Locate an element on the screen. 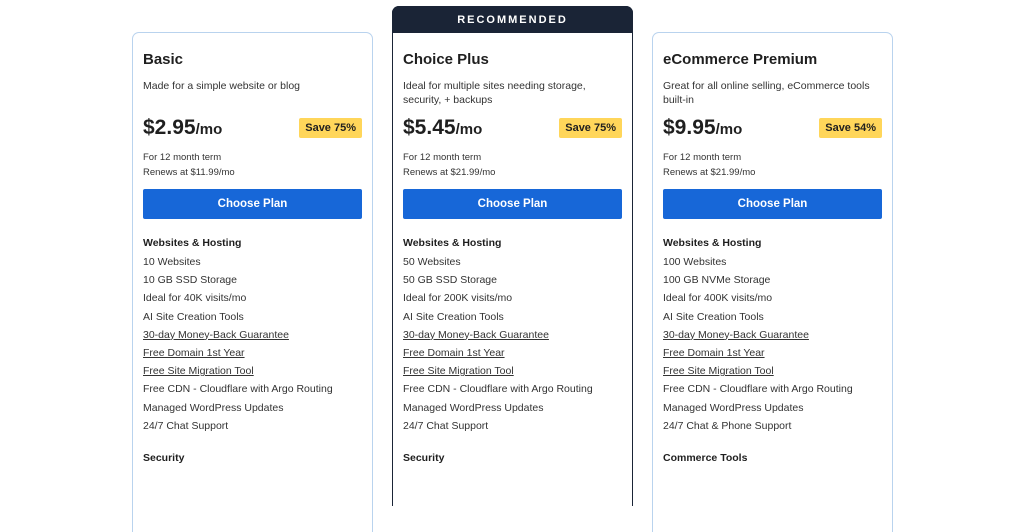  feature-item: 100 Websites is located at coordinates (695, 262).